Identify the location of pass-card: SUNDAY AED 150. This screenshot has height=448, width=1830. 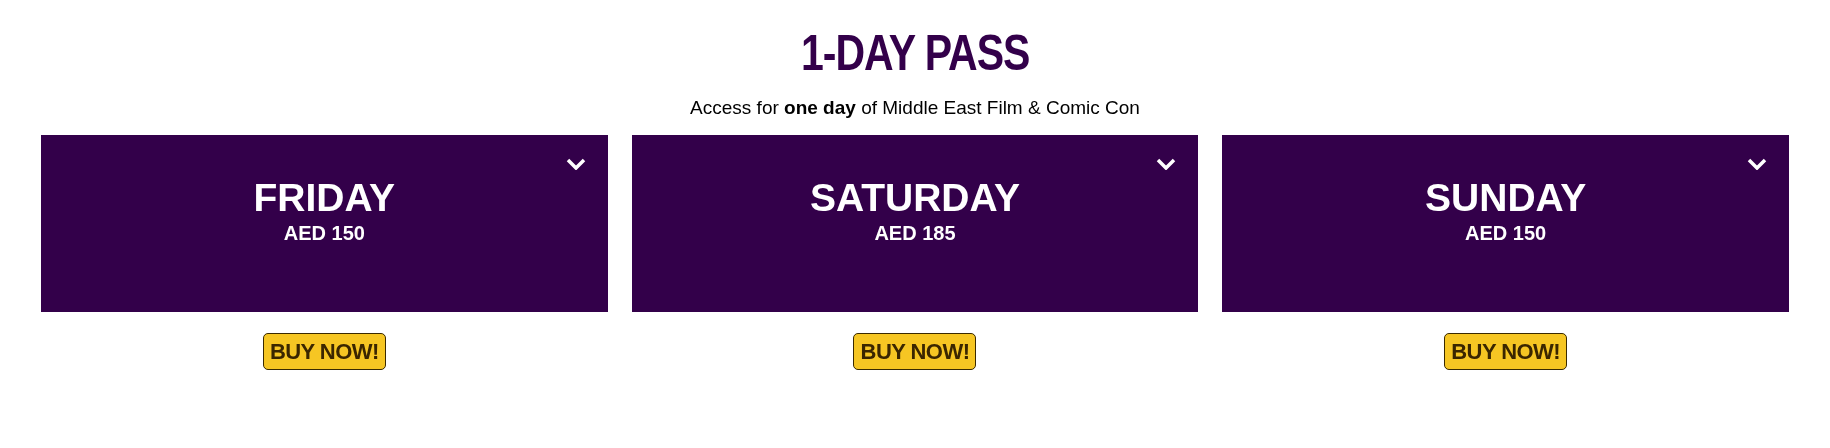
(1505, 223).